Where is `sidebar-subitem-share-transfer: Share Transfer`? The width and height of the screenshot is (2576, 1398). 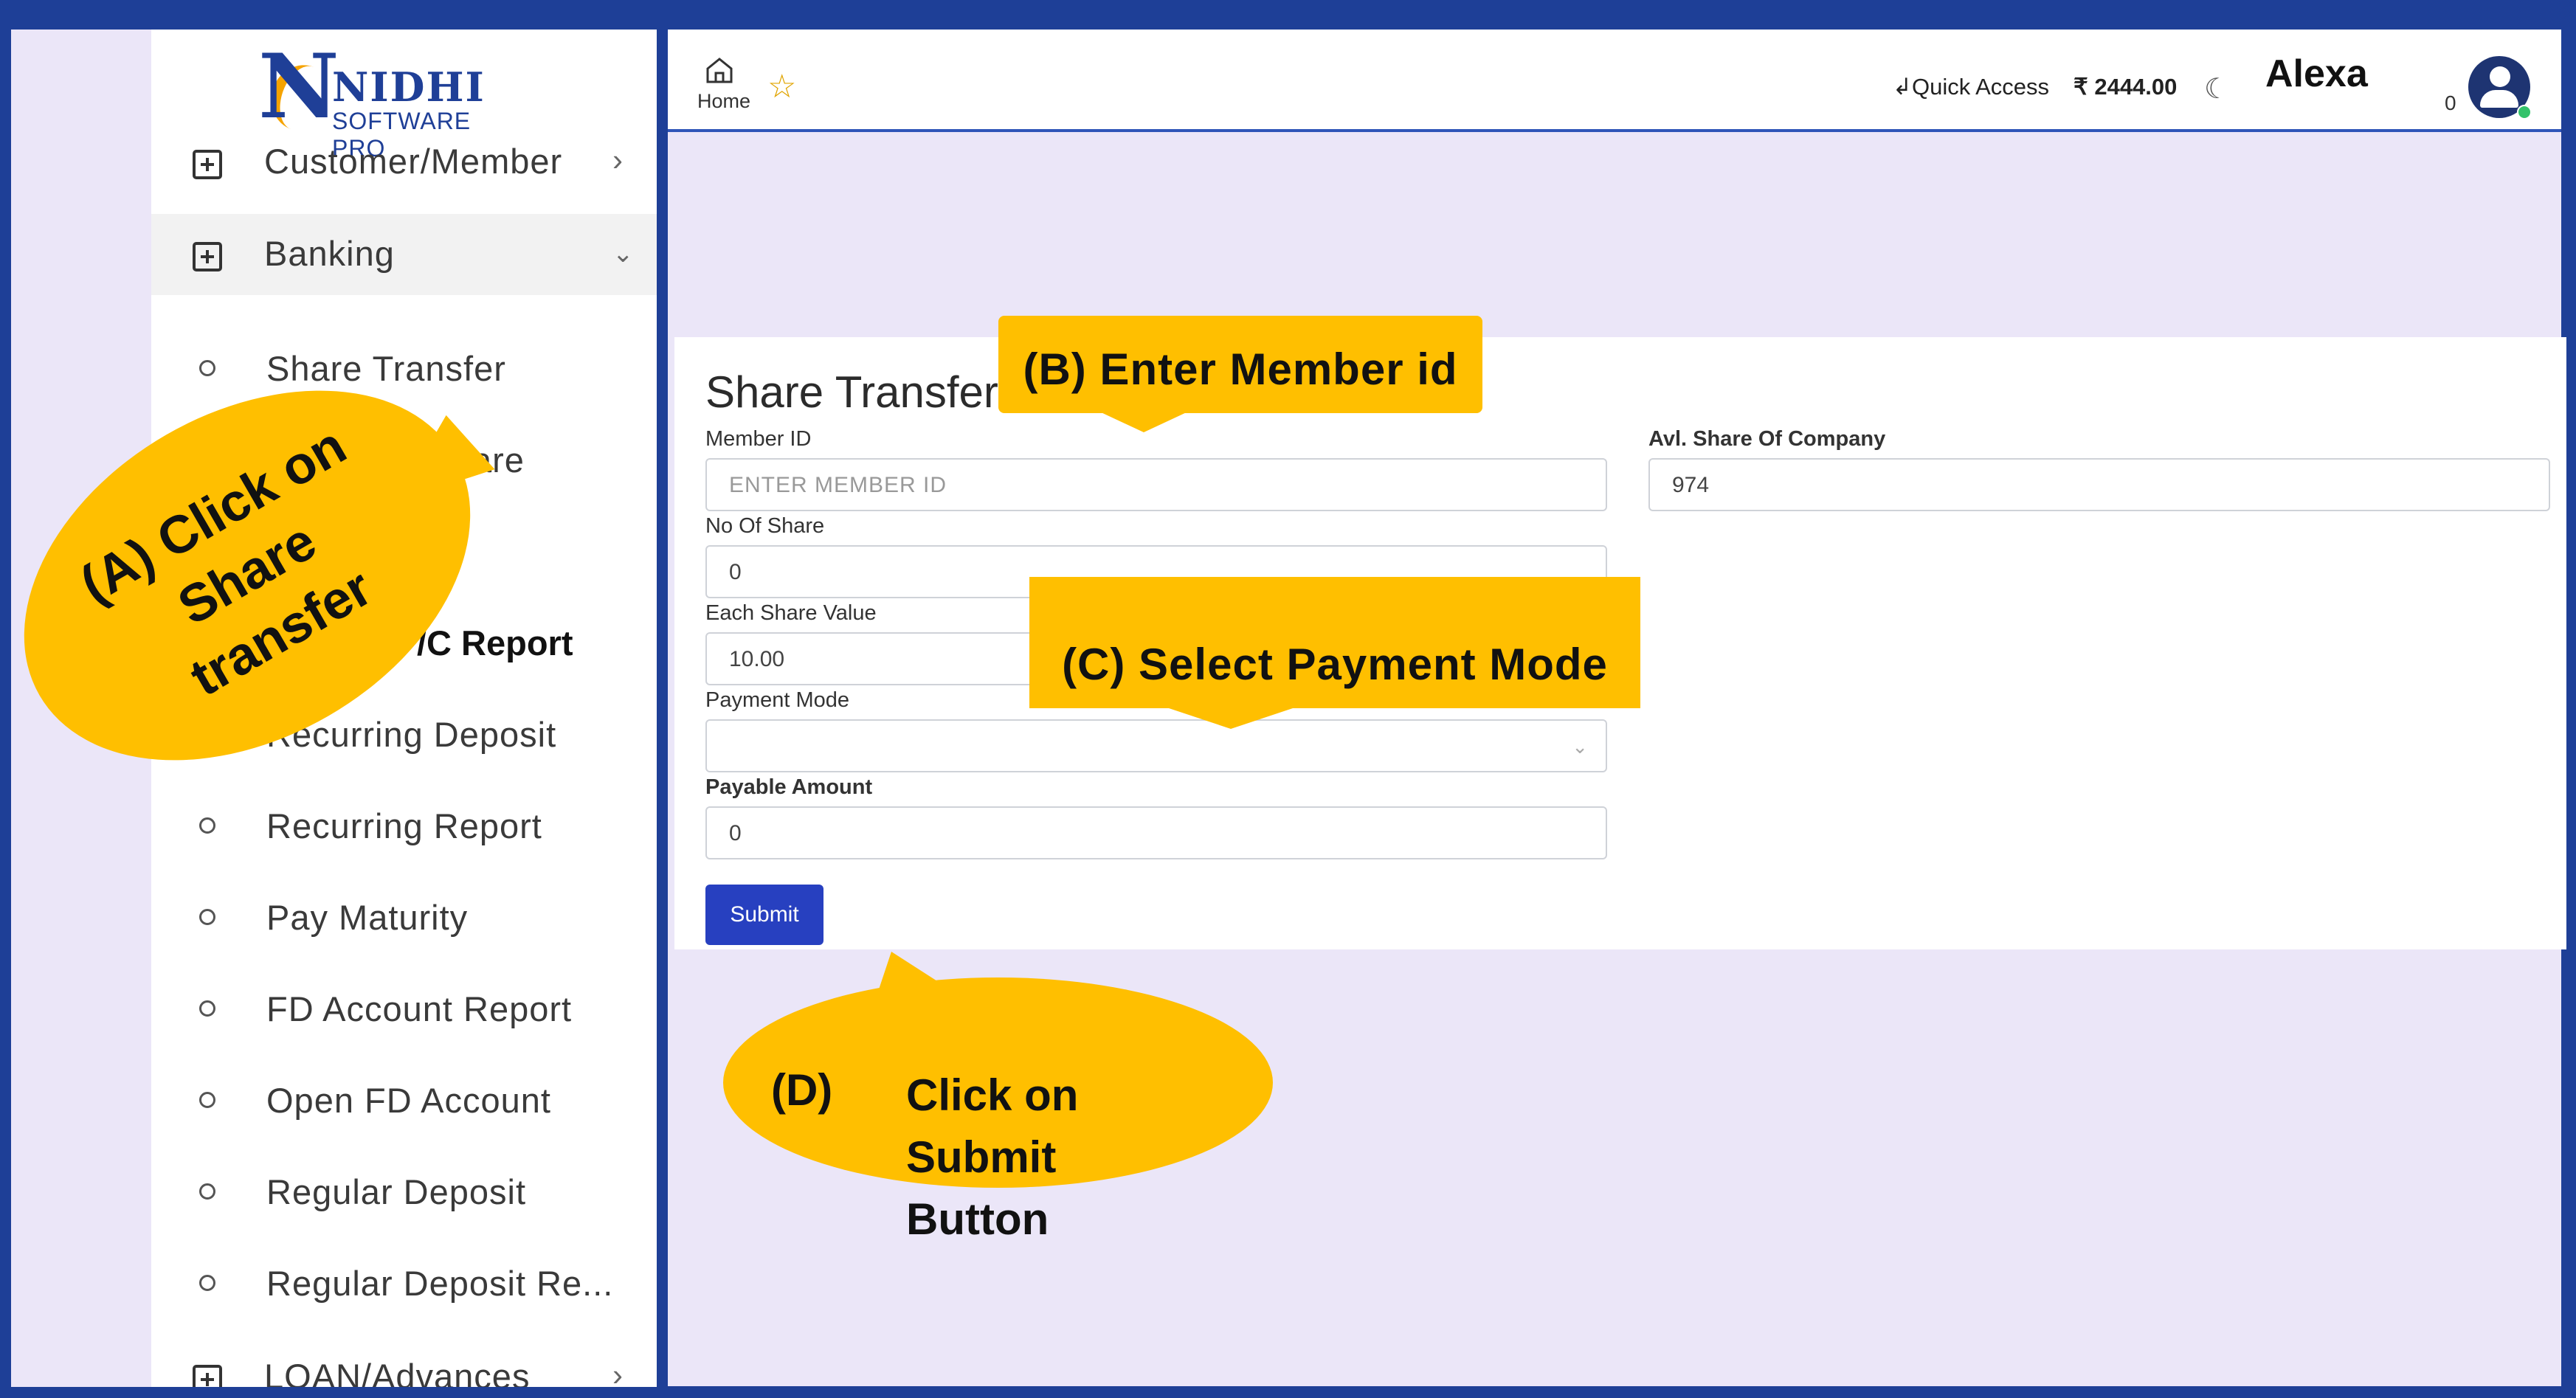 sidebar-subitem-share-transfer: Share Transfer is located at coordinates (404, 370).